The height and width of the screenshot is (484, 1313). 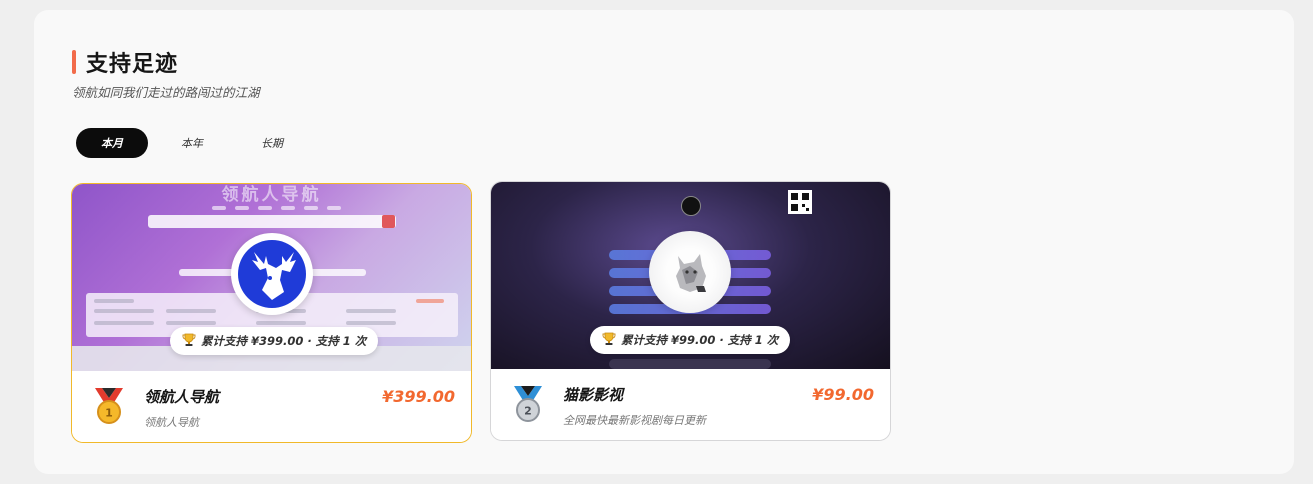 I want to click on deer-logo-icon, so click(x=272, y=274).